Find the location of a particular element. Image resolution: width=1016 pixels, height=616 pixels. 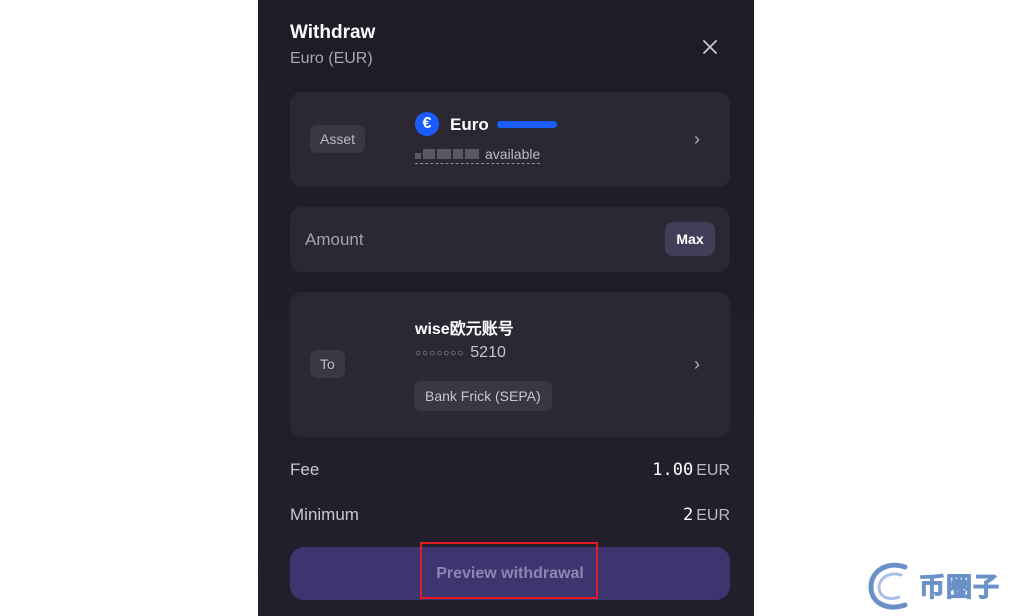

account-last4: 5210 is located at coordinates (488, 352).